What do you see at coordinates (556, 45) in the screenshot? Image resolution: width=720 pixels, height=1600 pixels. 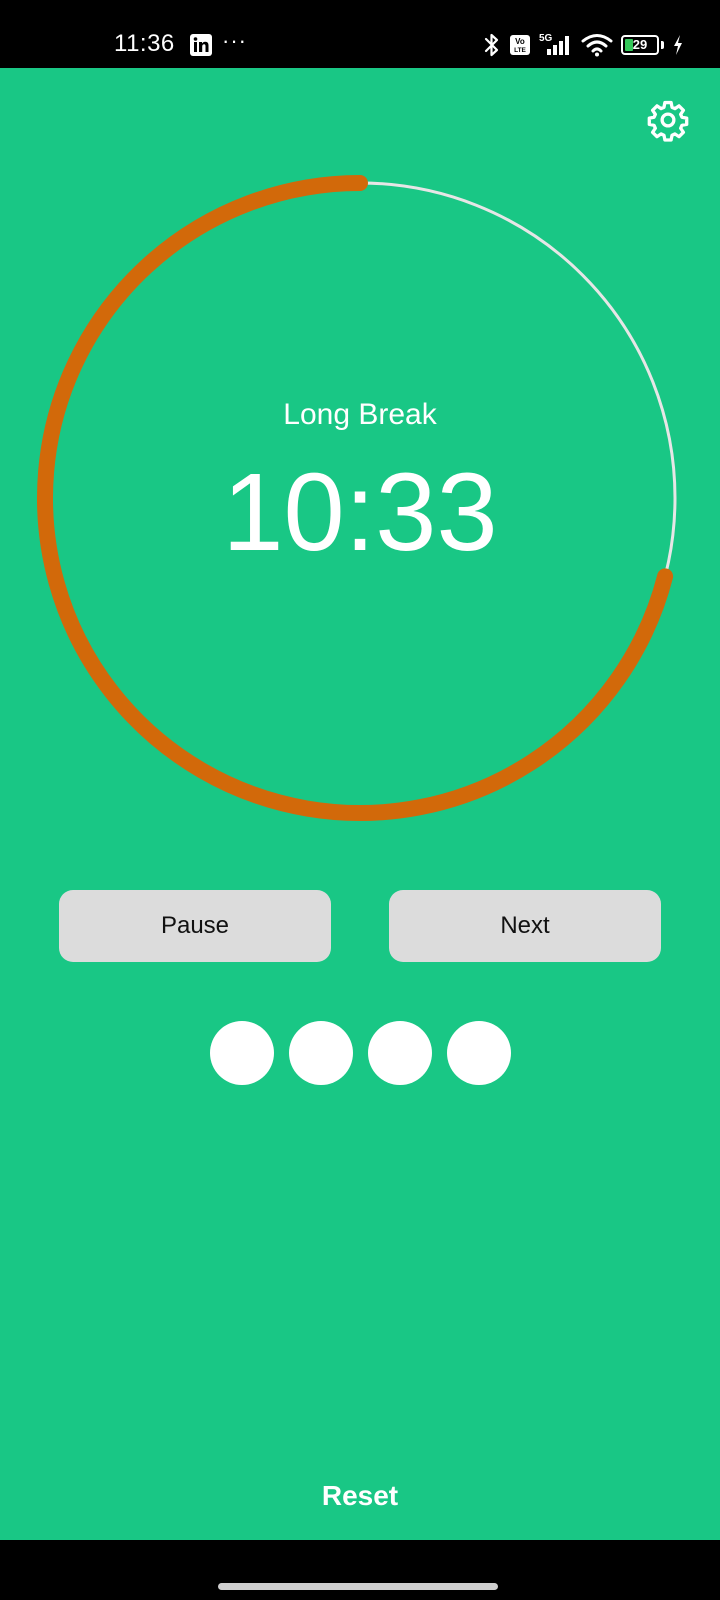 I see `signal-icon: 5G` at bounding box center [556, 45].